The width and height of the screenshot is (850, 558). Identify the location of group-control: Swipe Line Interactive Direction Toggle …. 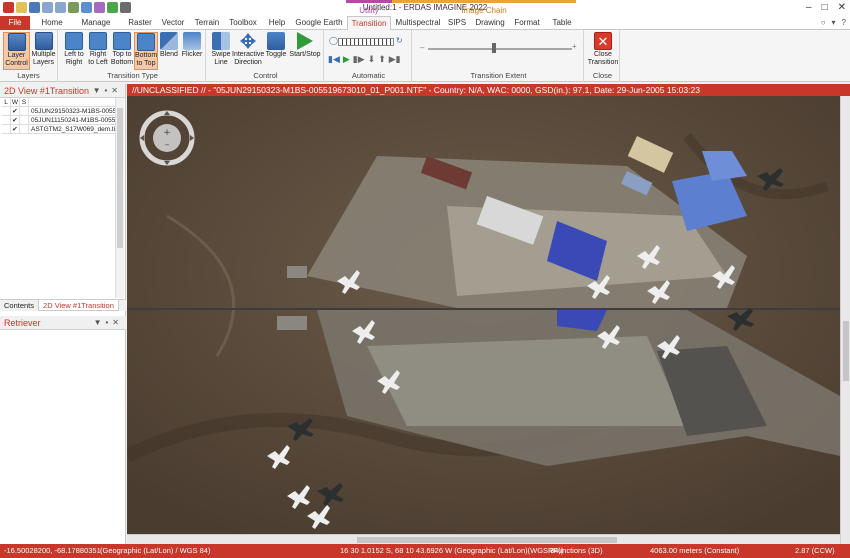
(266, 56).